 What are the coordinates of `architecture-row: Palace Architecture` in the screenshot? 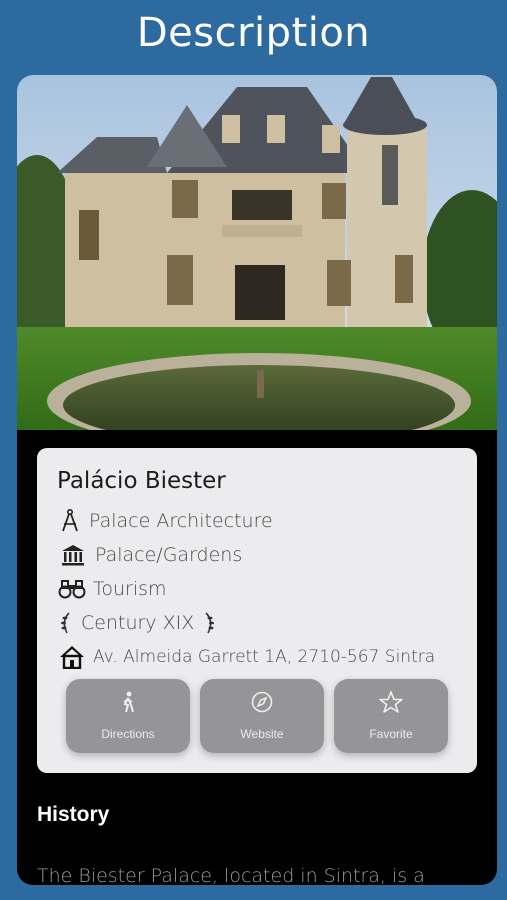 It's located at (165, 521).